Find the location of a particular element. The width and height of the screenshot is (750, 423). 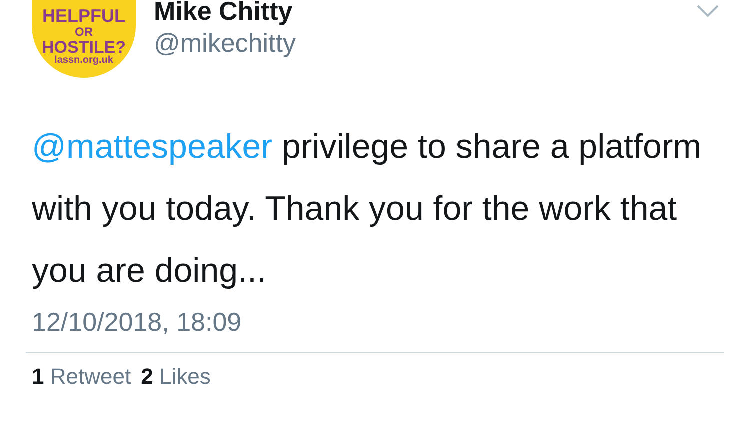

timestamp: 12/10/2018, 18:09 is located at coordinates (137, 322).